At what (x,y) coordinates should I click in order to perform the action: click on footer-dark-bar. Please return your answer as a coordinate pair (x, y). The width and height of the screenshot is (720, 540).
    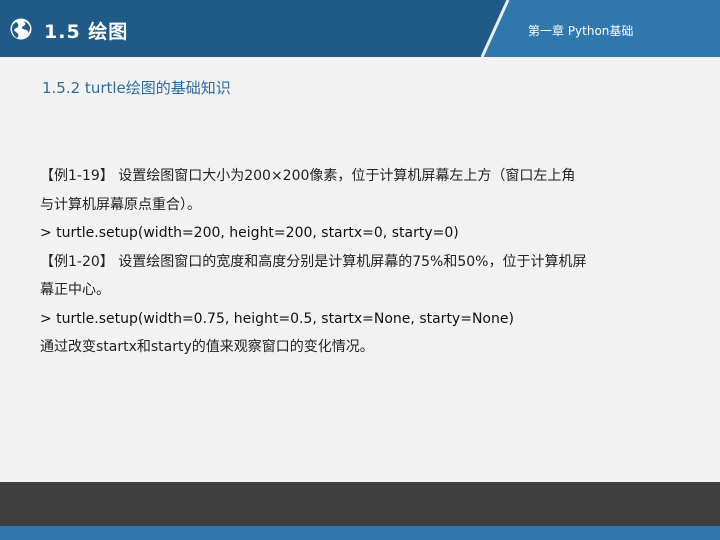
    Looking at the image, I should click on (360, 504).